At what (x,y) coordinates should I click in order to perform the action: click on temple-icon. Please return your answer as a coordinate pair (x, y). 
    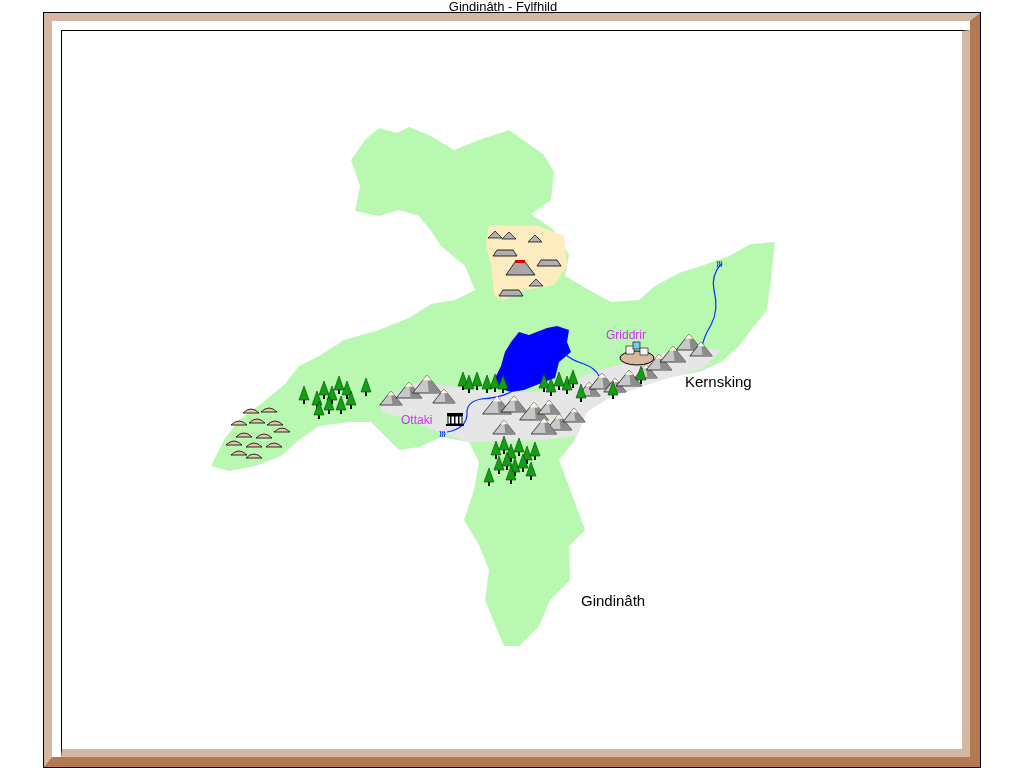
    Looking at the image, I should click on (455, 419).